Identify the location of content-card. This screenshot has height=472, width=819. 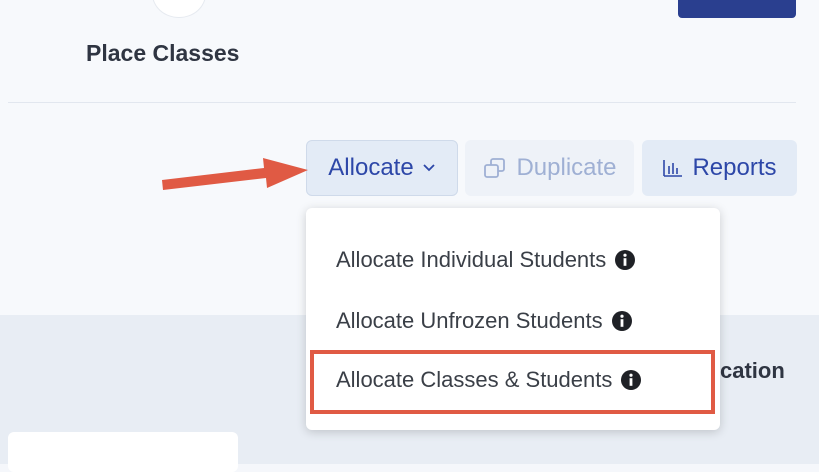
(123, 452).